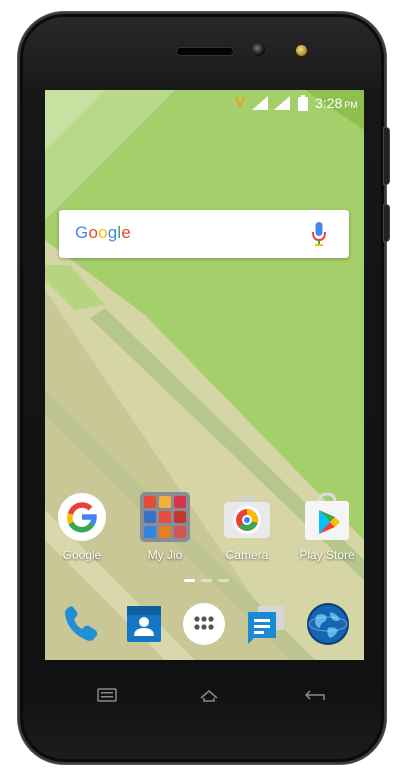 This screenshot has height=776, width=405. I want to click on app-play-store: Play Store, so click(327, 527).